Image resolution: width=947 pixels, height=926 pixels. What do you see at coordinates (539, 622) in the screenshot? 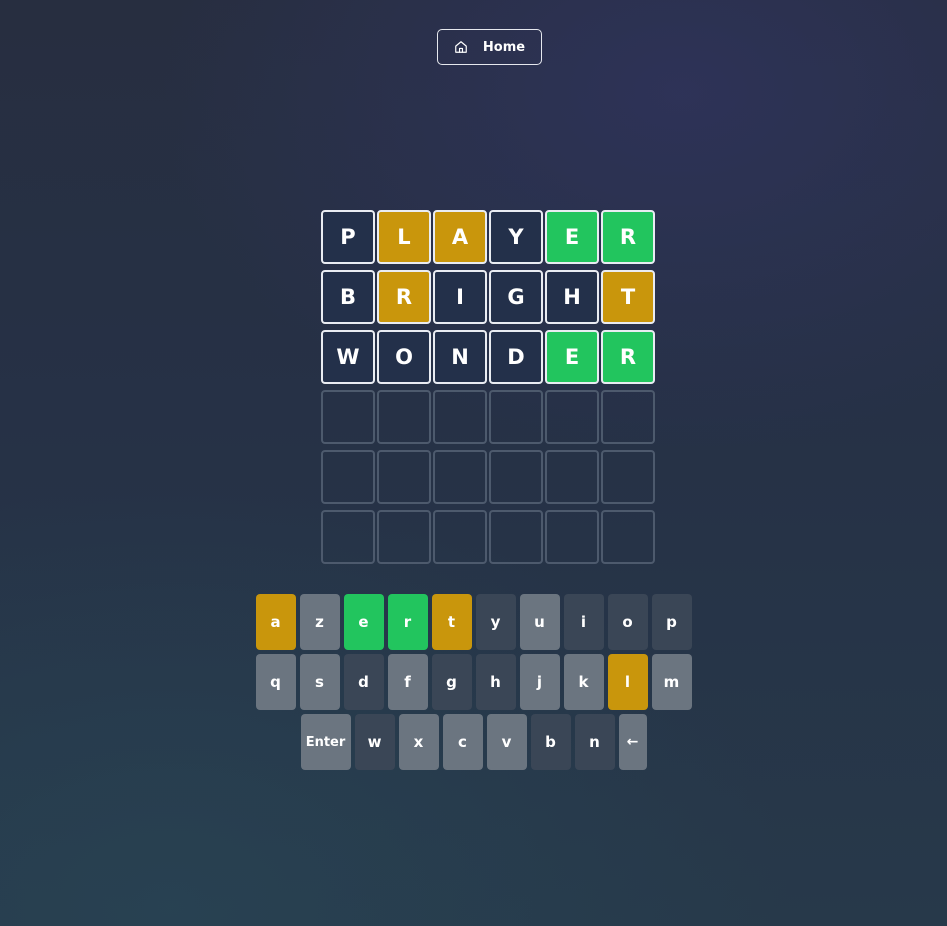
I see `key-u: u` at bounding box center [539, 622].